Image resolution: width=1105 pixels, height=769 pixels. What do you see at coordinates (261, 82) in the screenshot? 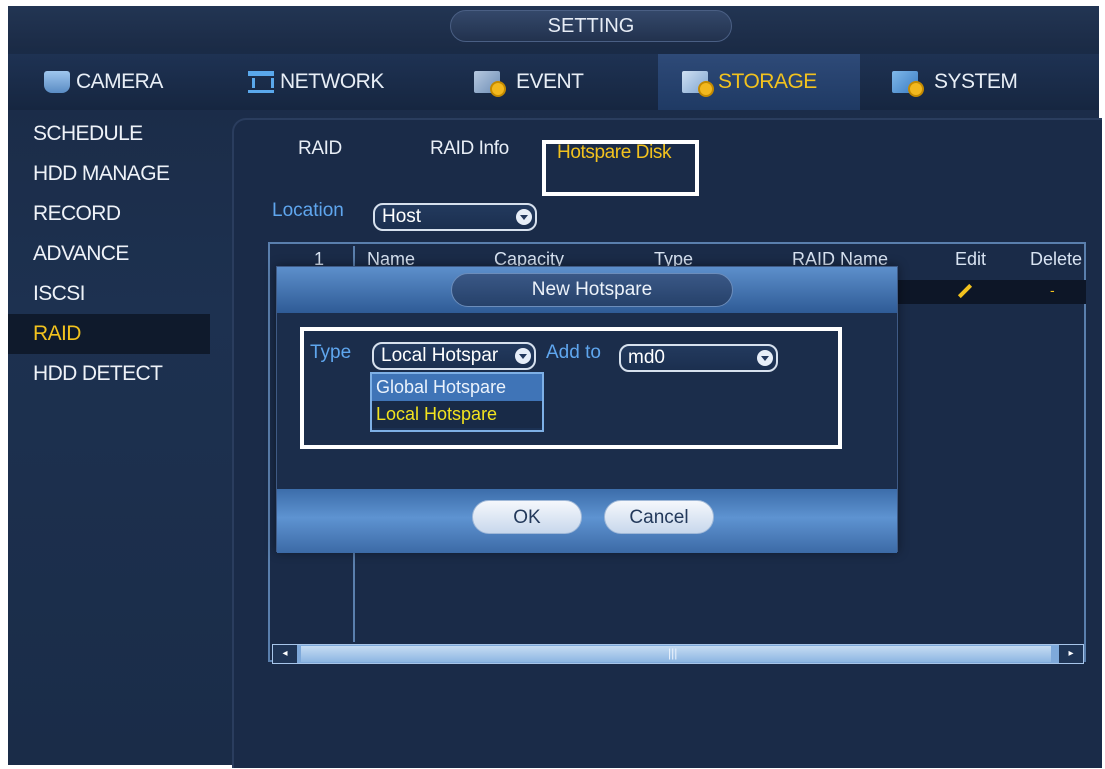
I see `network-icon` at bounding box center [261, 82].